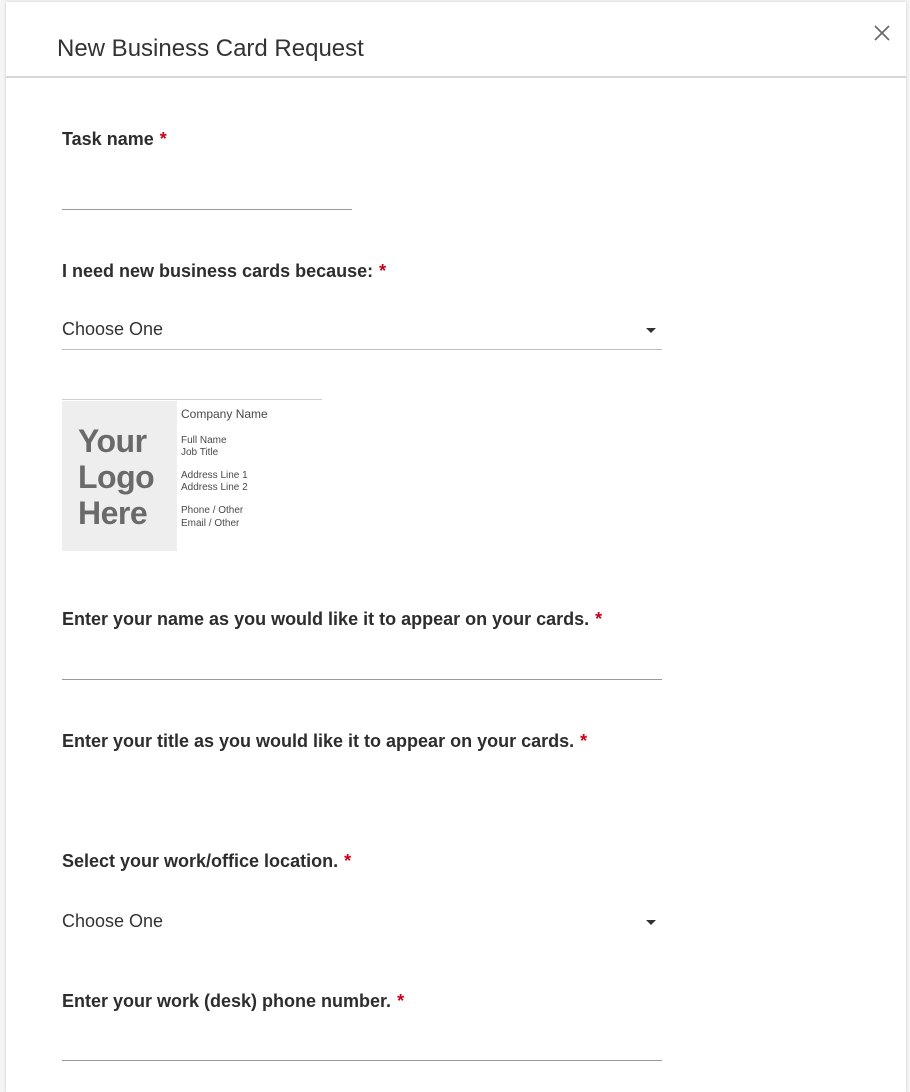  What do you see at coordinates (200, 861) in the screenshot?
I see `location-label-text: Select your work/office location.` at bounding box center [200, 861].